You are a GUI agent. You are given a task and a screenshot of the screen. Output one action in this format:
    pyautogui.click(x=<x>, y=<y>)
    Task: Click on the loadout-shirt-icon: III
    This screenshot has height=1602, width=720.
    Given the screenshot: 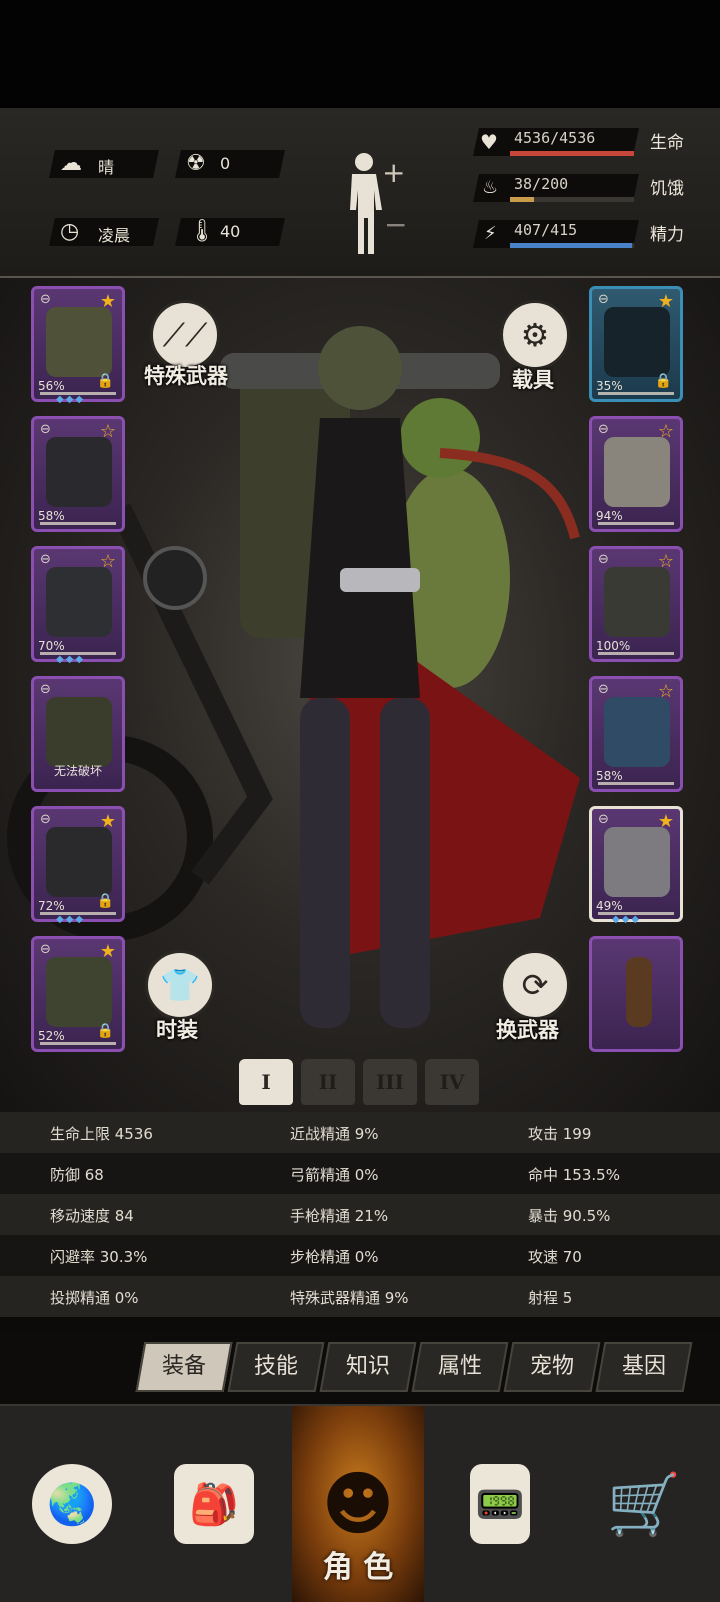 What is the action you would take?
    pyautogui.click(x=390, y=1082)
    